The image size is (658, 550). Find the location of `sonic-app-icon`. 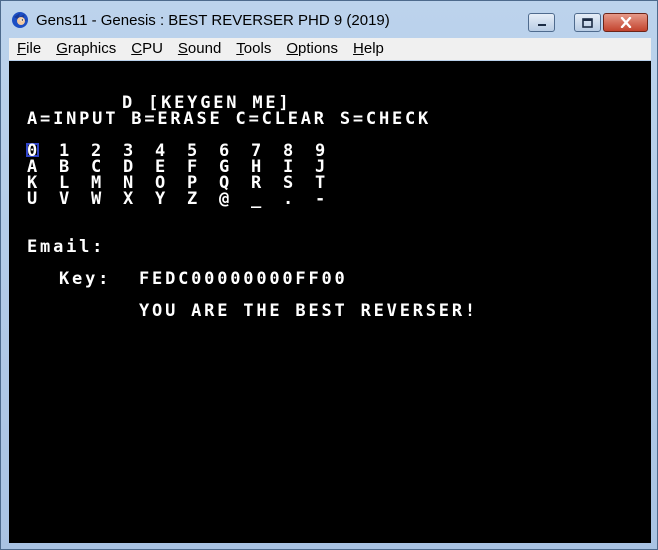

sonic-app-icon is located at coordinates (20, 20).